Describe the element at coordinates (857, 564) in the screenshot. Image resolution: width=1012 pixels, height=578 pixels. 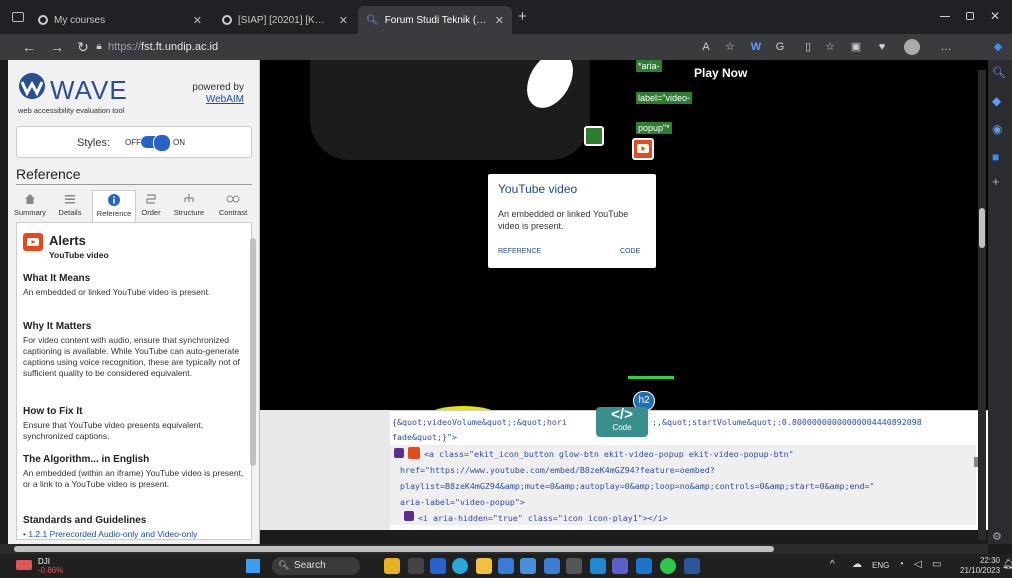
I see `onedrive-icon: ☁` at that location.